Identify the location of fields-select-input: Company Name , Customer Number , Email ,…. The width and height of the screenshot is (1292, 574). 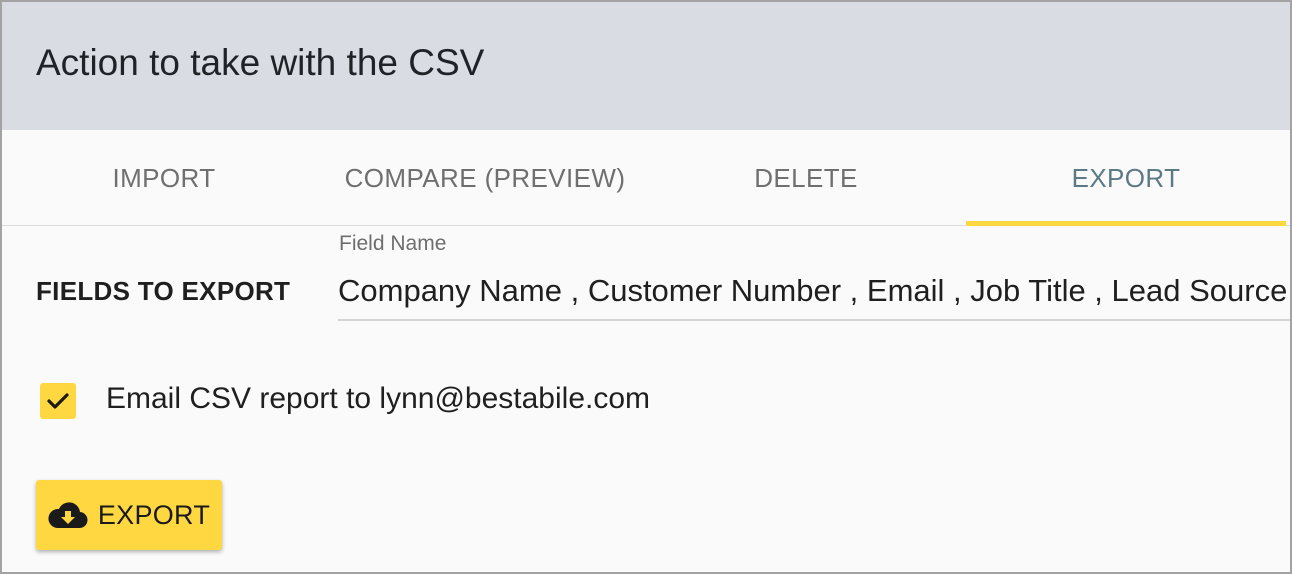
(814, 297).